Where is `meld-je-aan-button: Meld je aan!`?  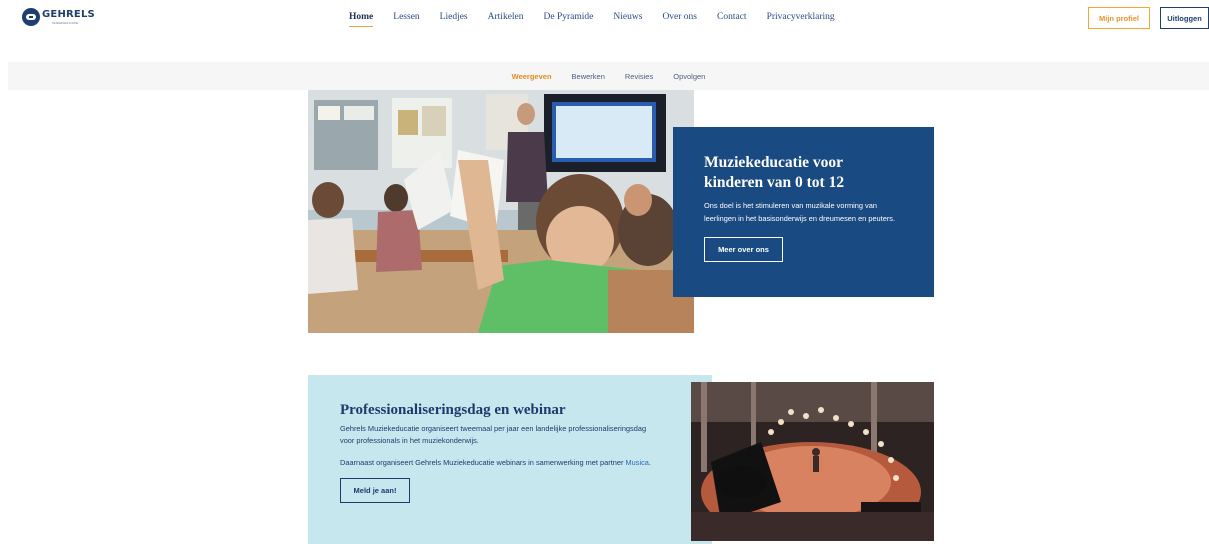
meld-je-aan-button: Meld je aan! is located at coordinates (375, 490).